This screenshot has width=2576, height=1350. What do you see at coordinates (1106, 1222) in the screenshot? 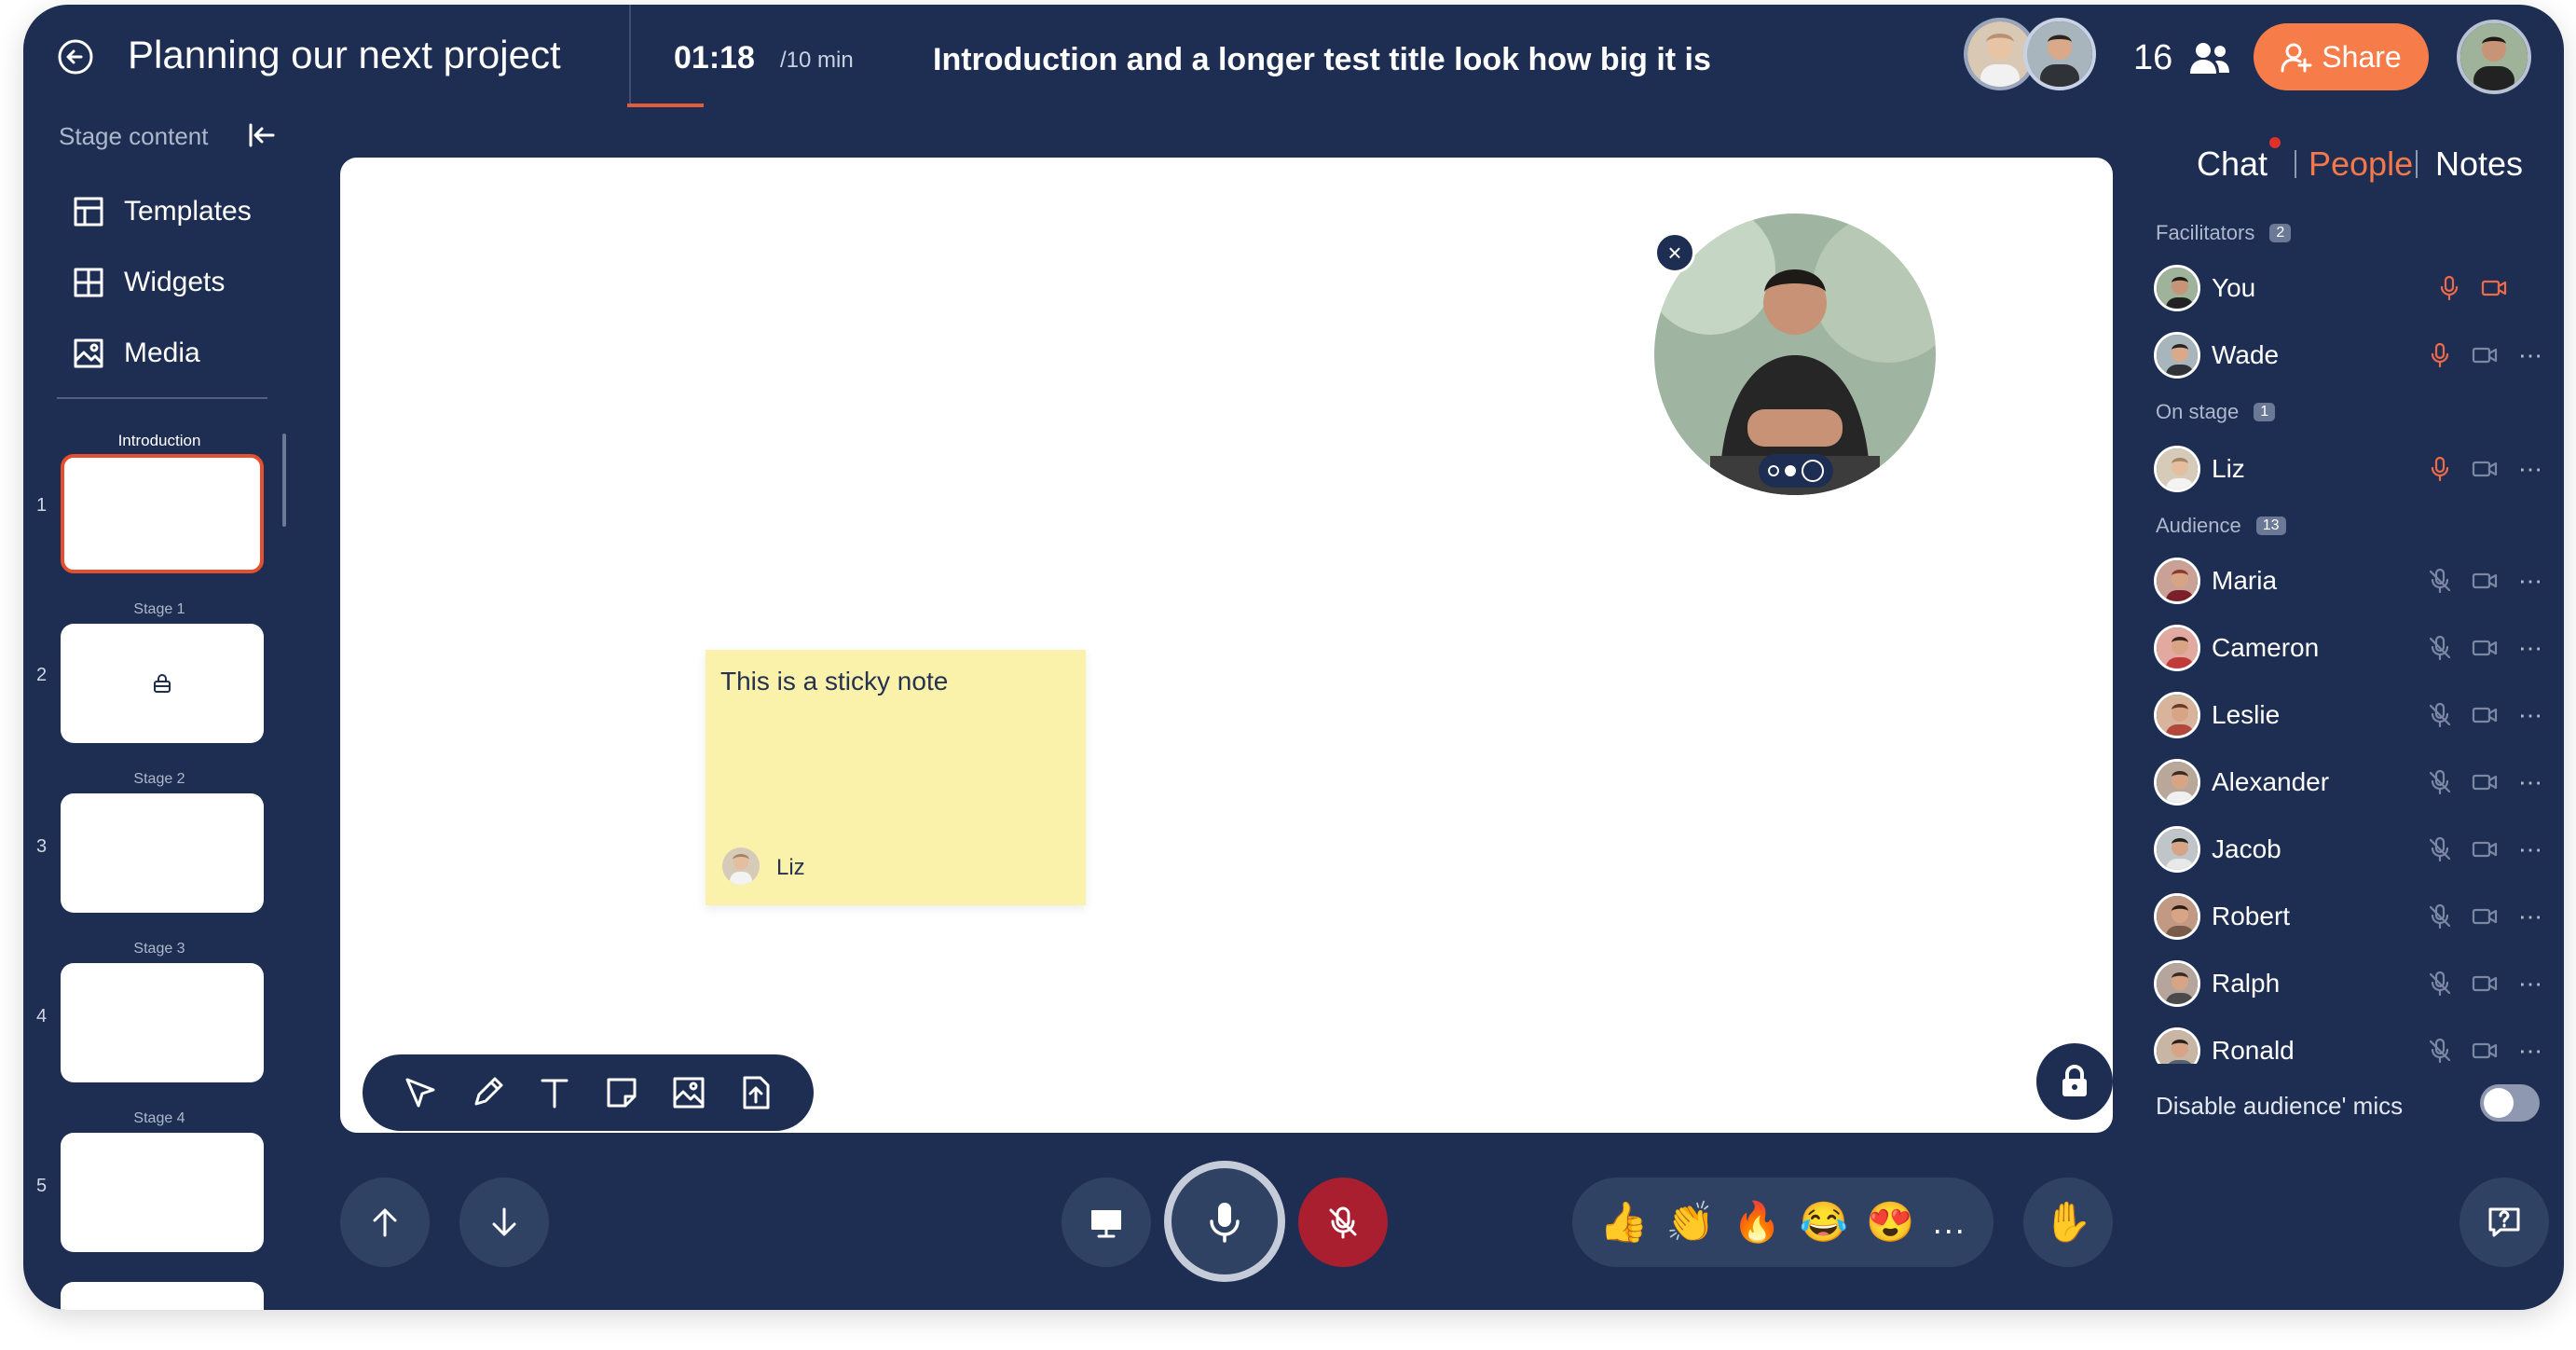
I see `screen-share-button` at bounding box center [1106, 1222].